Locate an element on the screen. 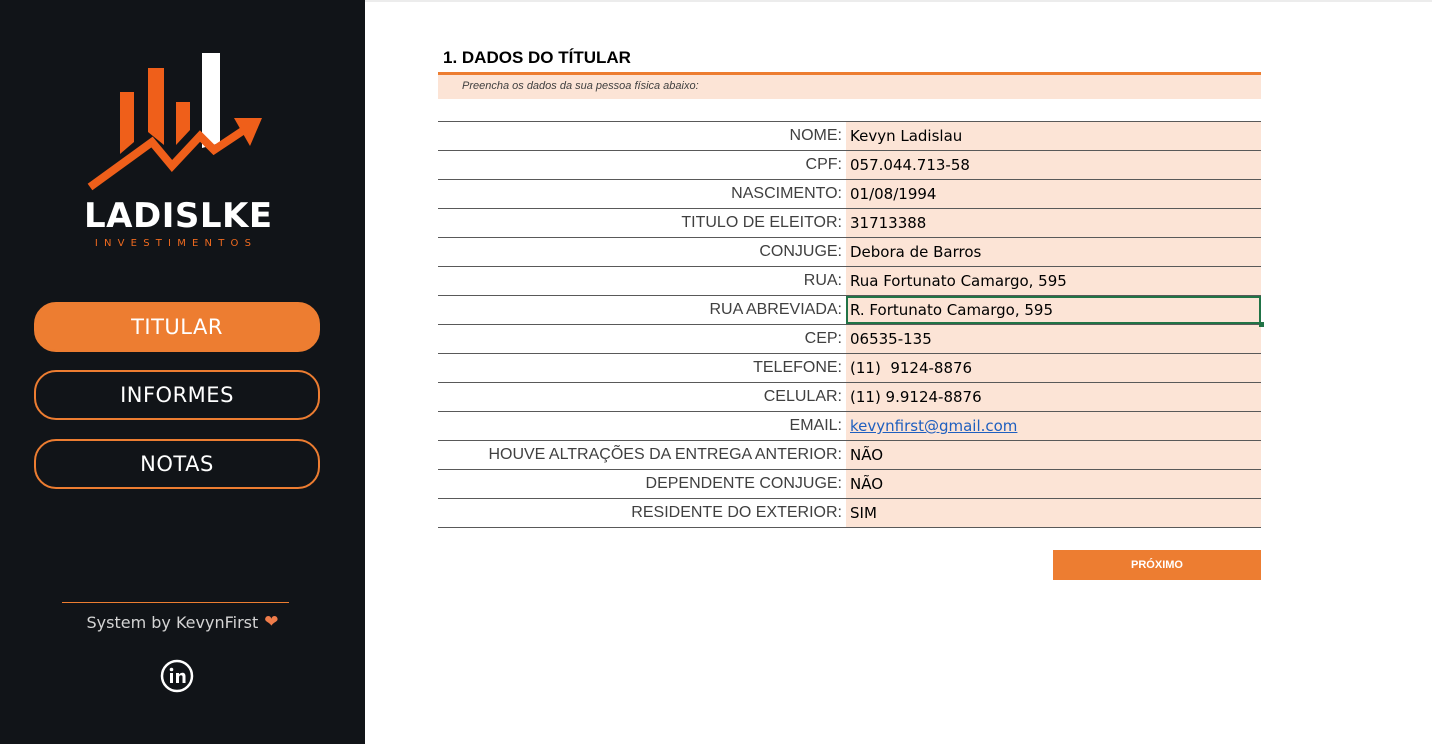 The width and height of the screenshot is (1432, 744). residente-exterior-field: SIM is located at coordinates (1053, 513).